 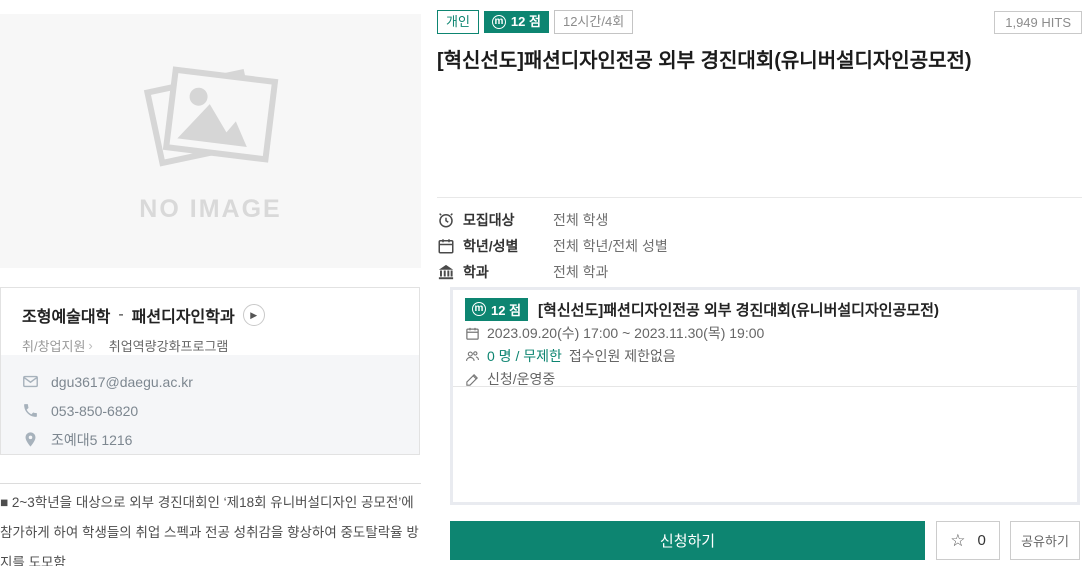 I want to click on info-row-target: 모집대상 전체 학생, so click(x=759, y=220).